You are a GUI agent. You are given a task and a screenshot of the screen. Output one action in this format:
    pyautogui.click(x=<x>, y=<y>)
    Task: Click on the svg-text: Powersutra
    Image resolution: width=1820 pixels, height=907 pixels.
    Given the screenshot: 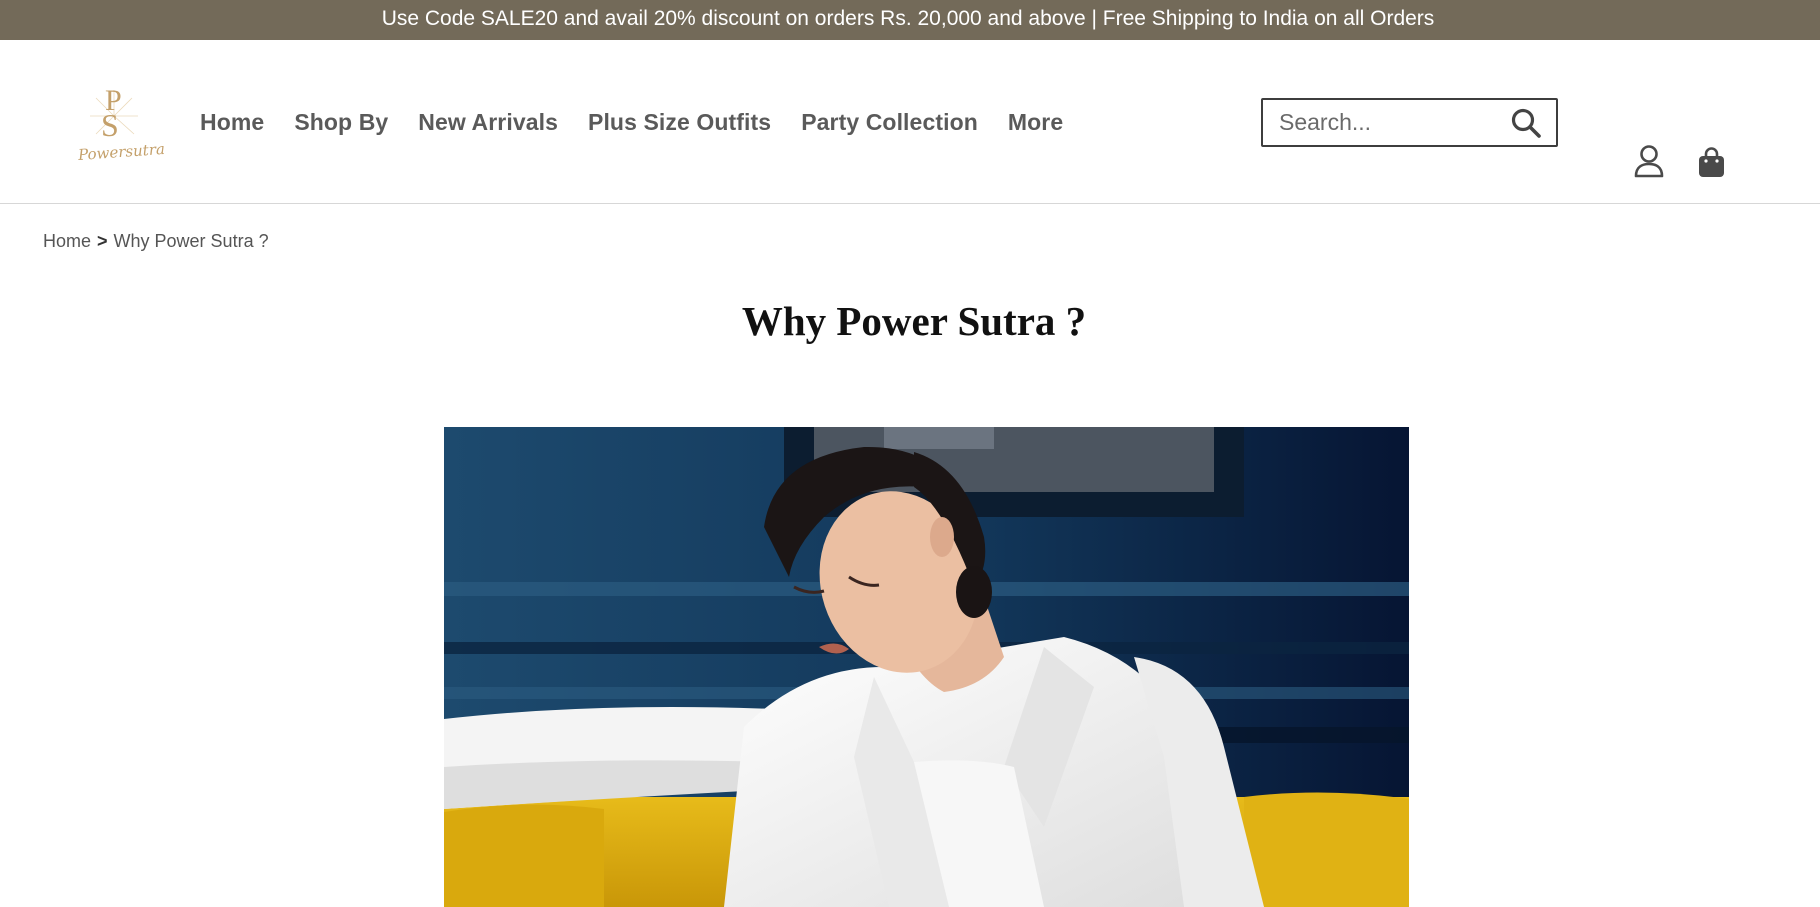 What is the action you would take?
    pyautogui.click(x=120, y=152)
    